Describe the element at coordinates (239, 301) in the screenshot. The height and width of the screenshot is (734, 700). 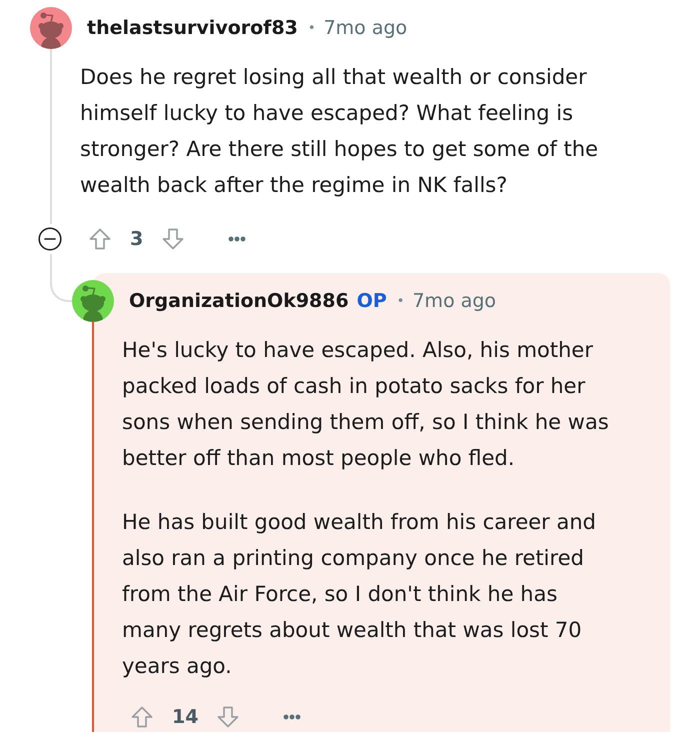
I see `username: OrganizationOk9886` at that location.